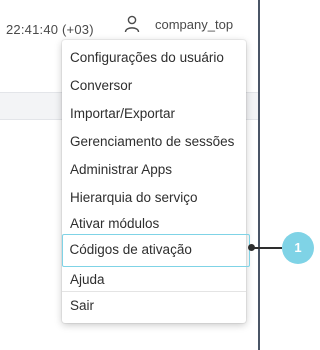 The width and height of the screenshot is (320, 350). What do you see at coordinates (154, 279) in the screenshot?
I see `menu-item-help: Ajuda` at bounding box center [154, 279].